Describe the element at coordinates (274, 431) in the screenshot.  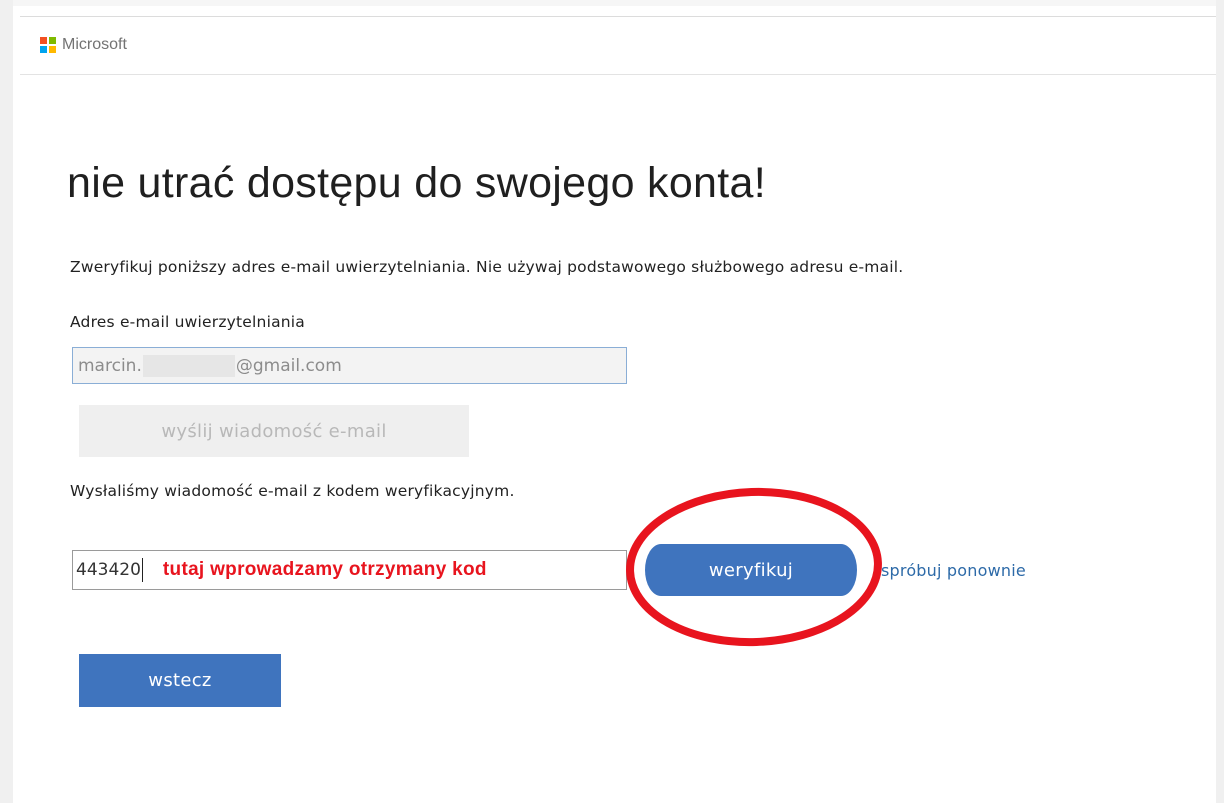
I see `send-email-button: wyślij wiadomość e-mail` at that location.